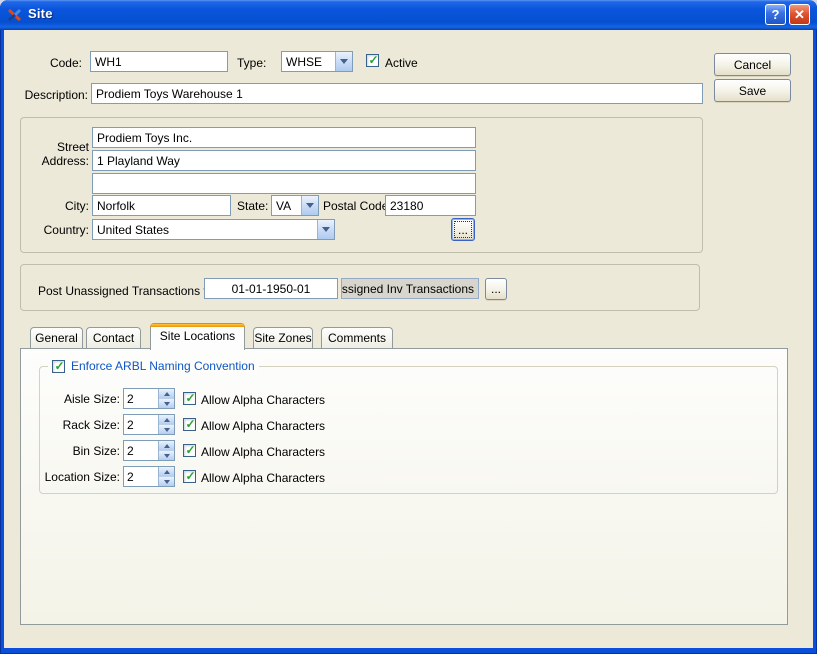 The width and height of the screenshot is (817, 654). What do you see at coordinates (65, 154) in the screenshot?
I see `street-address-label: Street Address:` at bounding box center [65, 154].